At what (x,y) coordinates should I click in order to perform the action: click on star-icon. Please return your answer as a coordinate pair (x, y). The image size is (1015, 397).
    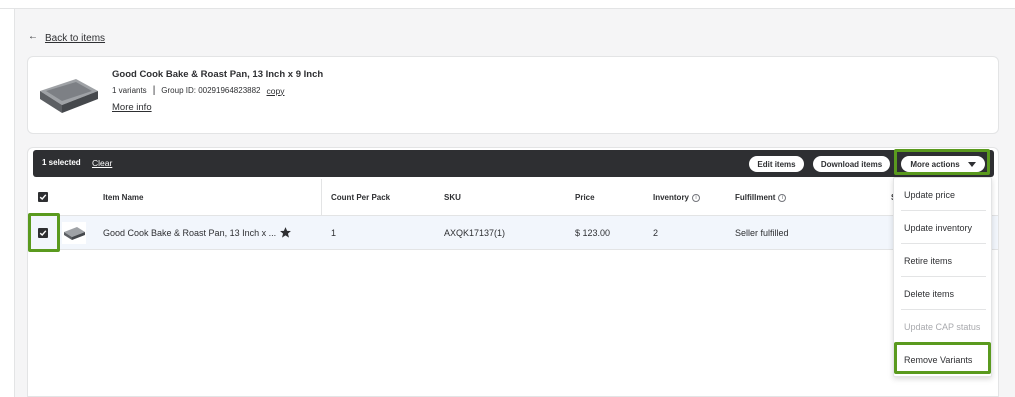
    Looking at the image, I should click on (285, 232).